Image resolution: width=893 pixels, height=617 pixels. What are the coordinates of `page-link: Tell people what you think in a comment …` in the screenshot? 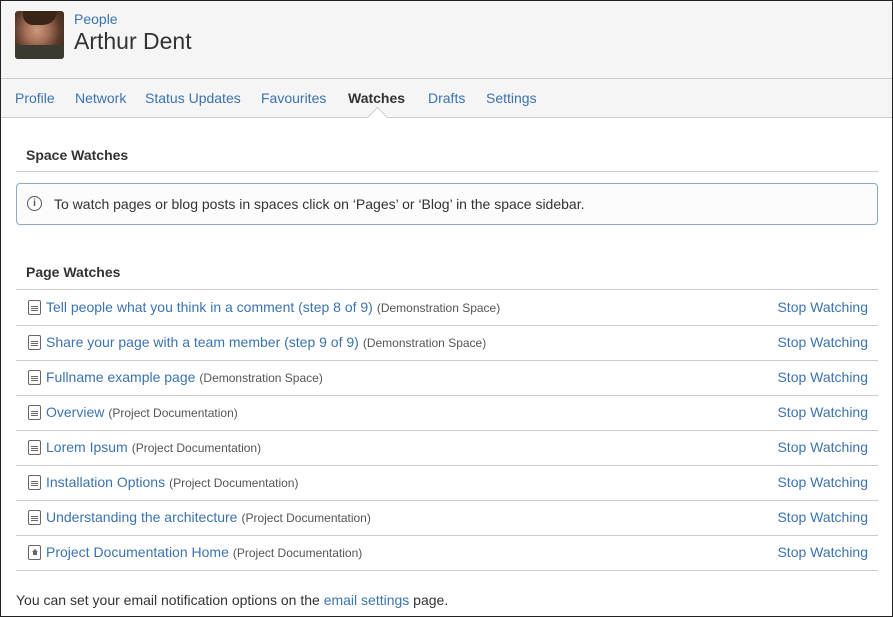 It's located at (273, 307).